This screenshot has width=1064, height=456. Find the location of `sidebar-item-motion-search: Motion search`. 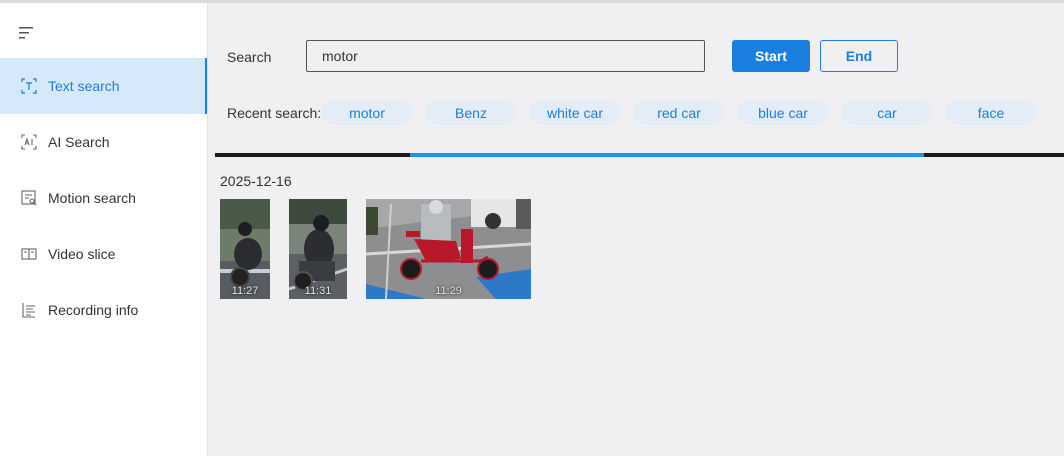

sidebar-item-motion-search: Motion search is located at coordinates (103, 198).